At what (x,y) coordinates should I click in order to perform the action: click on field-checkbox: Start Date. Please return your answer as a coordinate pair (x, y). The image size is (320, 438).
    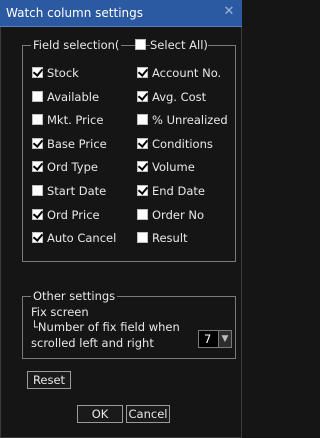
    Looking at the image, I should click on (82, 191).